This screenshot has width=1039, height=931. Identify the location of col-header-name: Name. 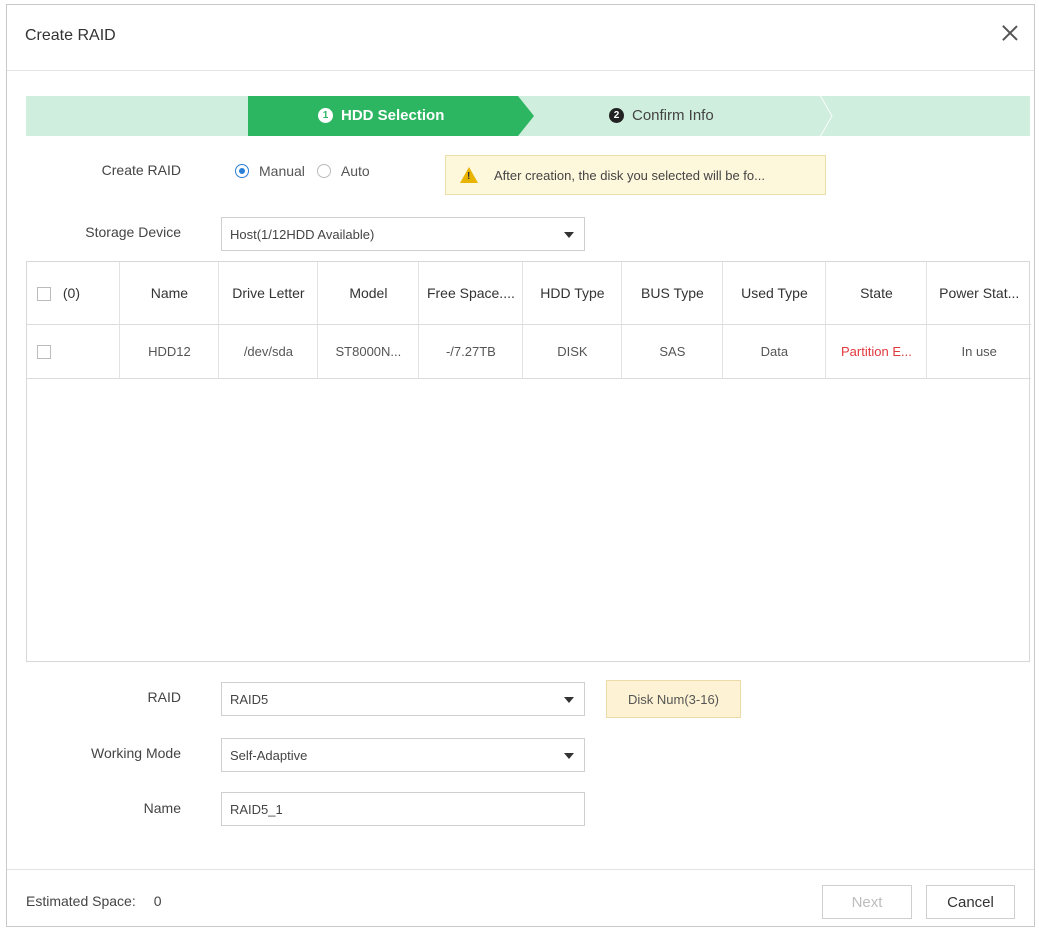
(169, 293).